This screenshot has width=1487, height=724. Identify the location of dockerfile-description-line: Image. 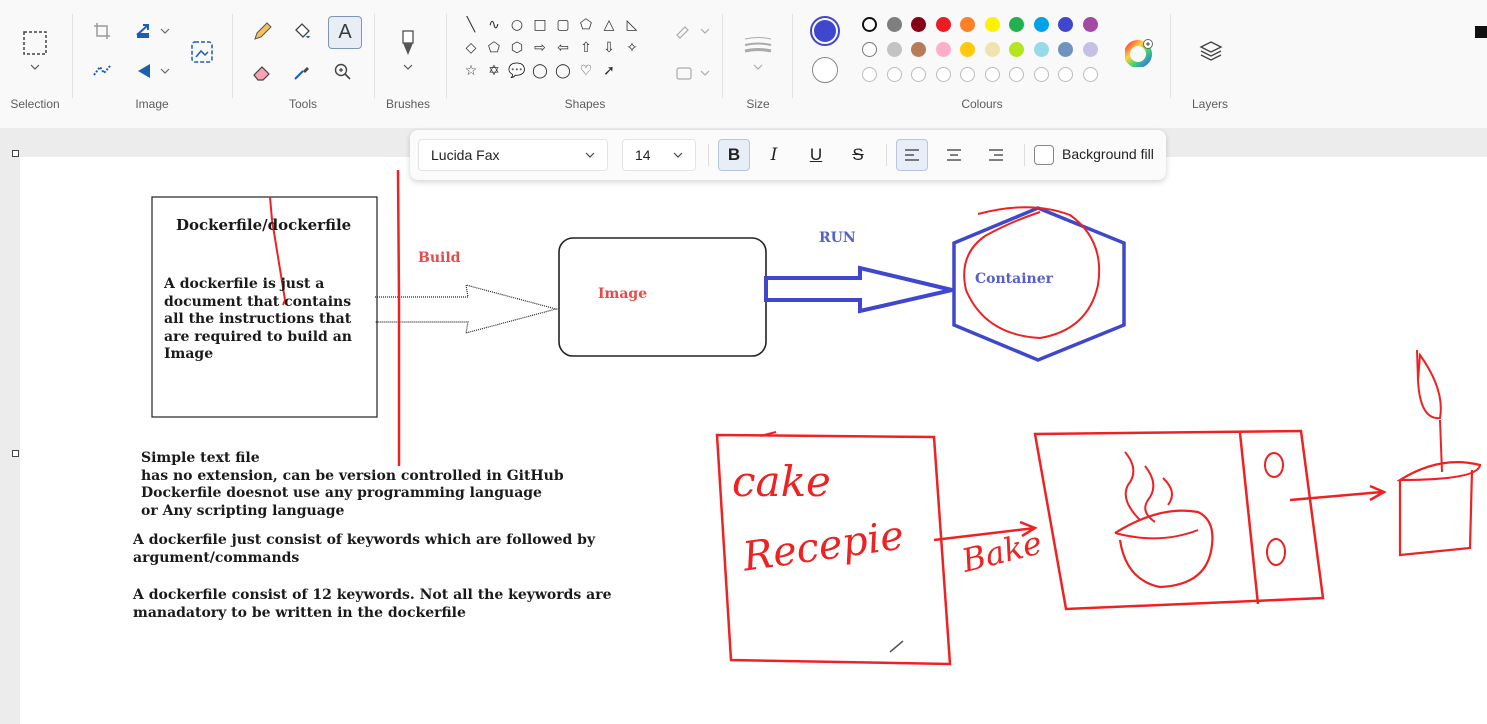
(189, 354).